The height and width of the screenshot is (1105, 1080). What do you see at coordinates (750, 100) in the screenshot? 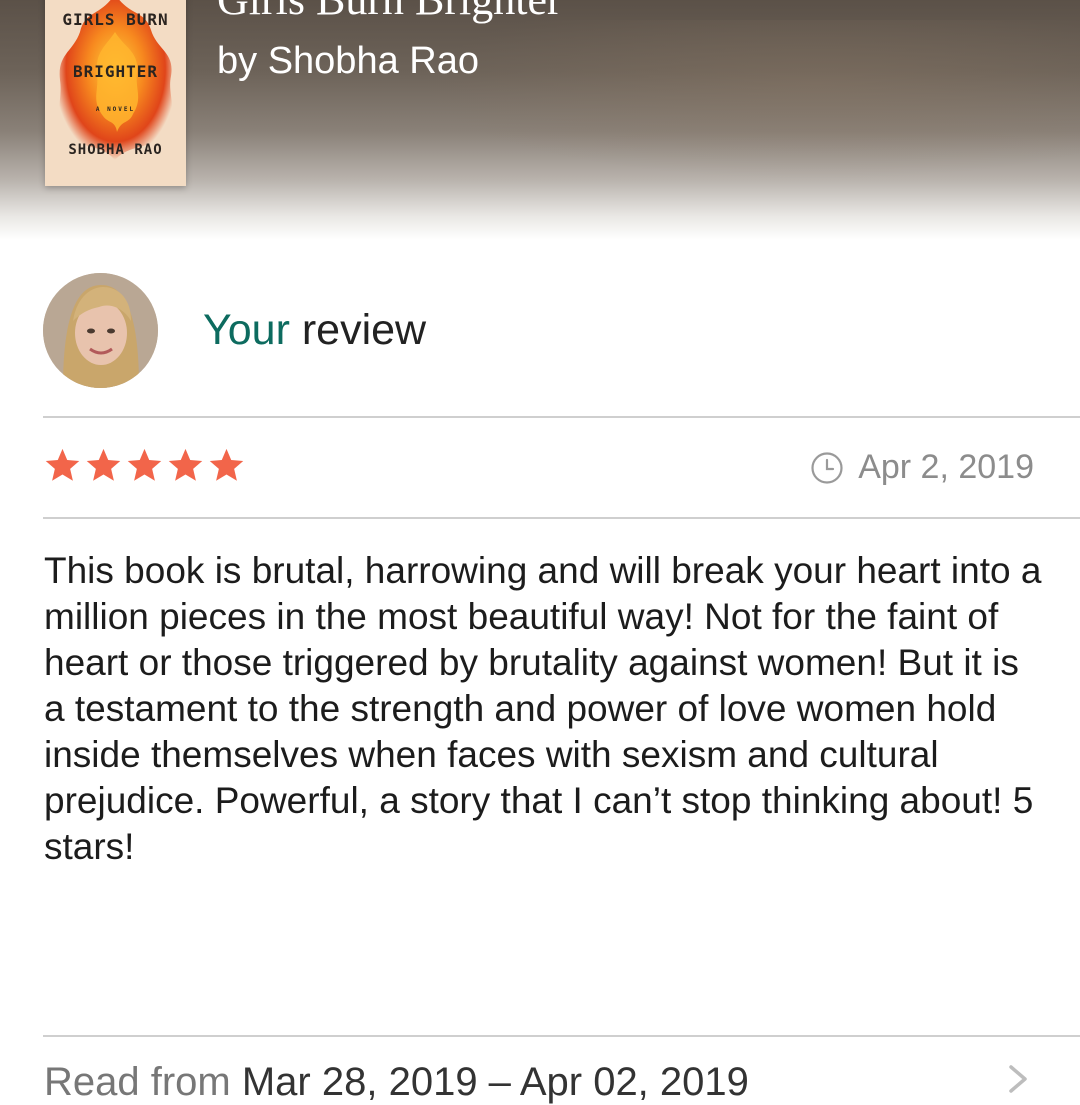
I see `header-background-glow` at bounding box center [750, 100].